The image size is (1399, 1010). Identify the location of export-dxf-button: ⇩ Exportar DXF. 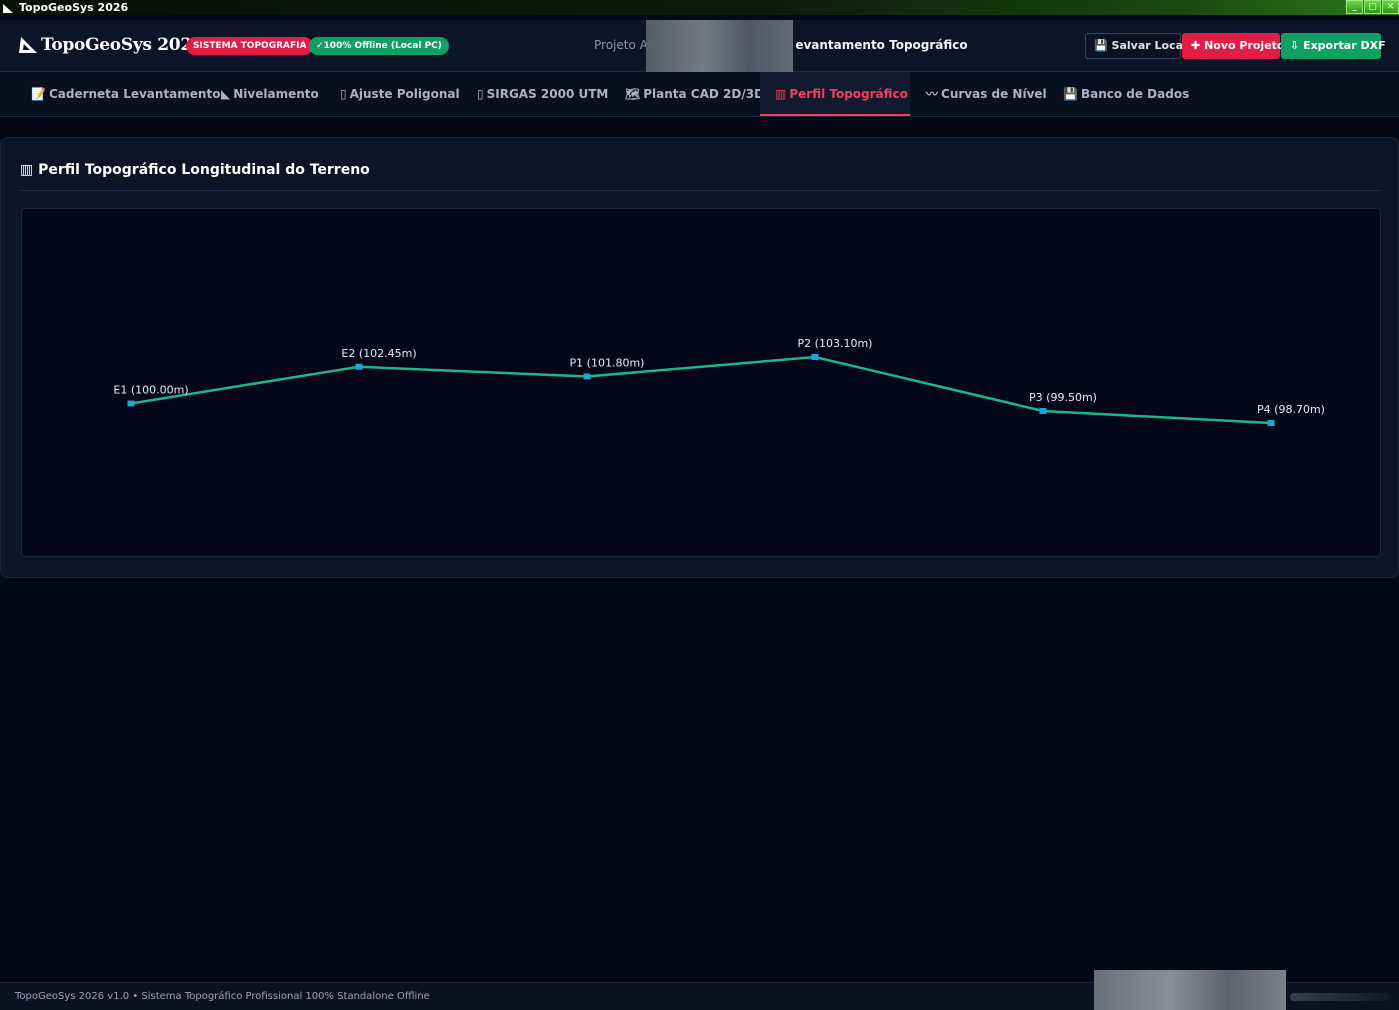
(1333, 46).